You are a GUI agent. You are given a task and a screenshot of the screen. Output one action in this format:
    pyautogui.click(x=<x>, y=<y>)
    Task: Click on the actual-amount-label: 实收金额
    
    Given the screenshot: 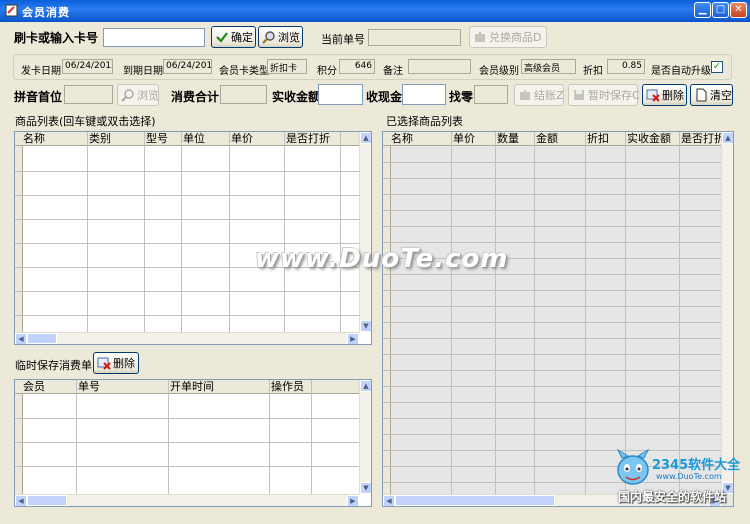 What is the action you would take?
    pyautogui.click(x=296, y=97)
    